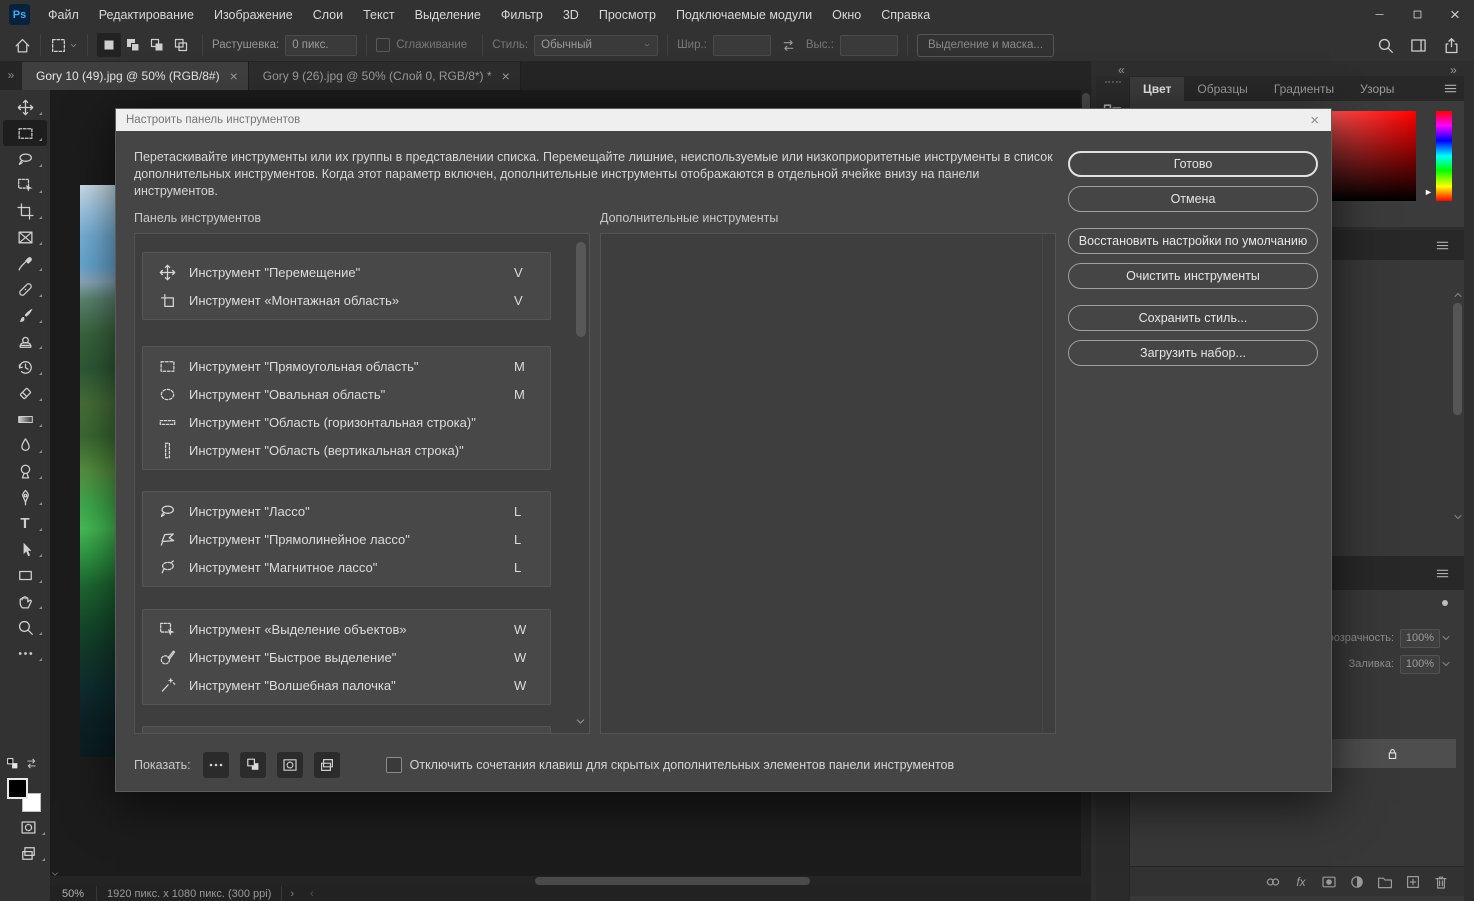 This screenshot has width=1474, height=901. Describe the element at coordinates (25, 133) in the screenshot. I see `tool-rect-marquee-icon` at that location.